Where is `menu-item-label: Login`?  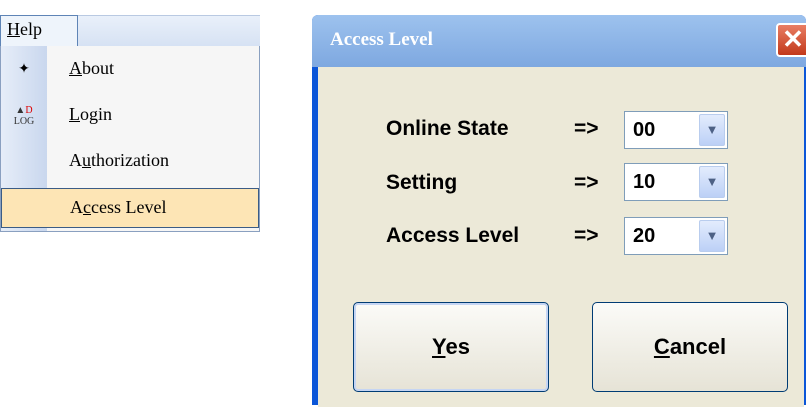 menu-item-label: Login is located at coordinates (91, 114).